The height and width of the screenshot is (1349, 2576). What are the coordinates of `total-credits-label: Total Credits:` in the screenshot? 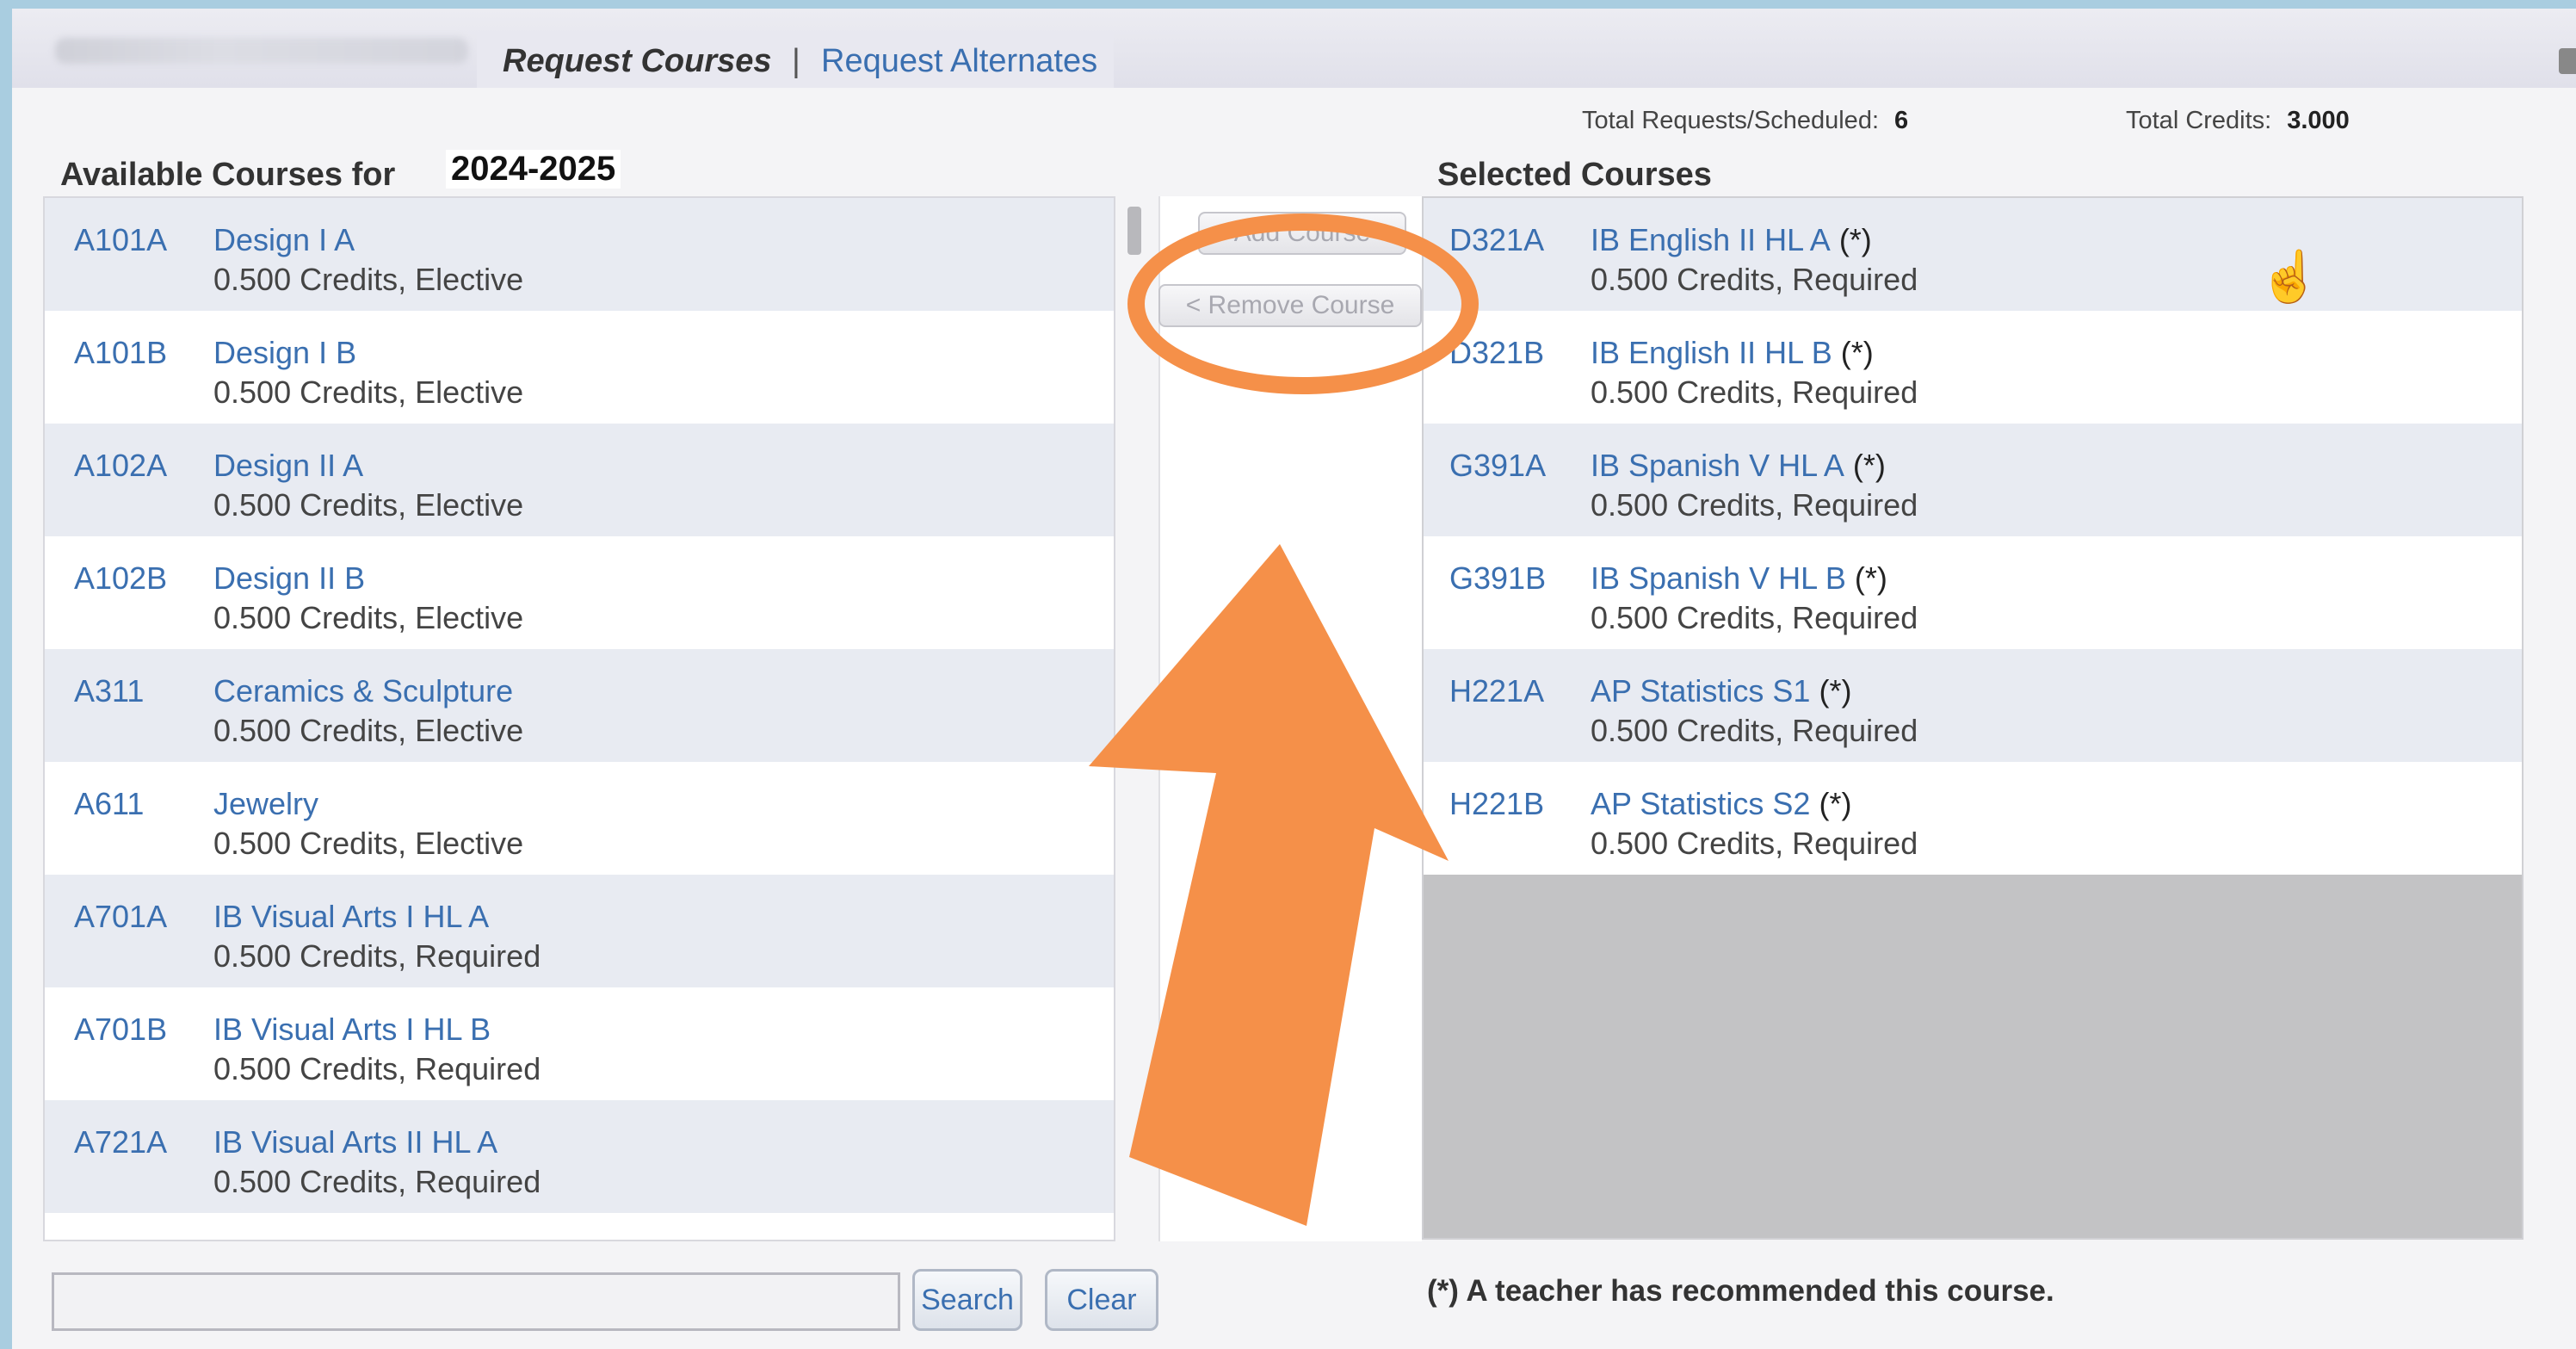 It's located at (2199, 120).